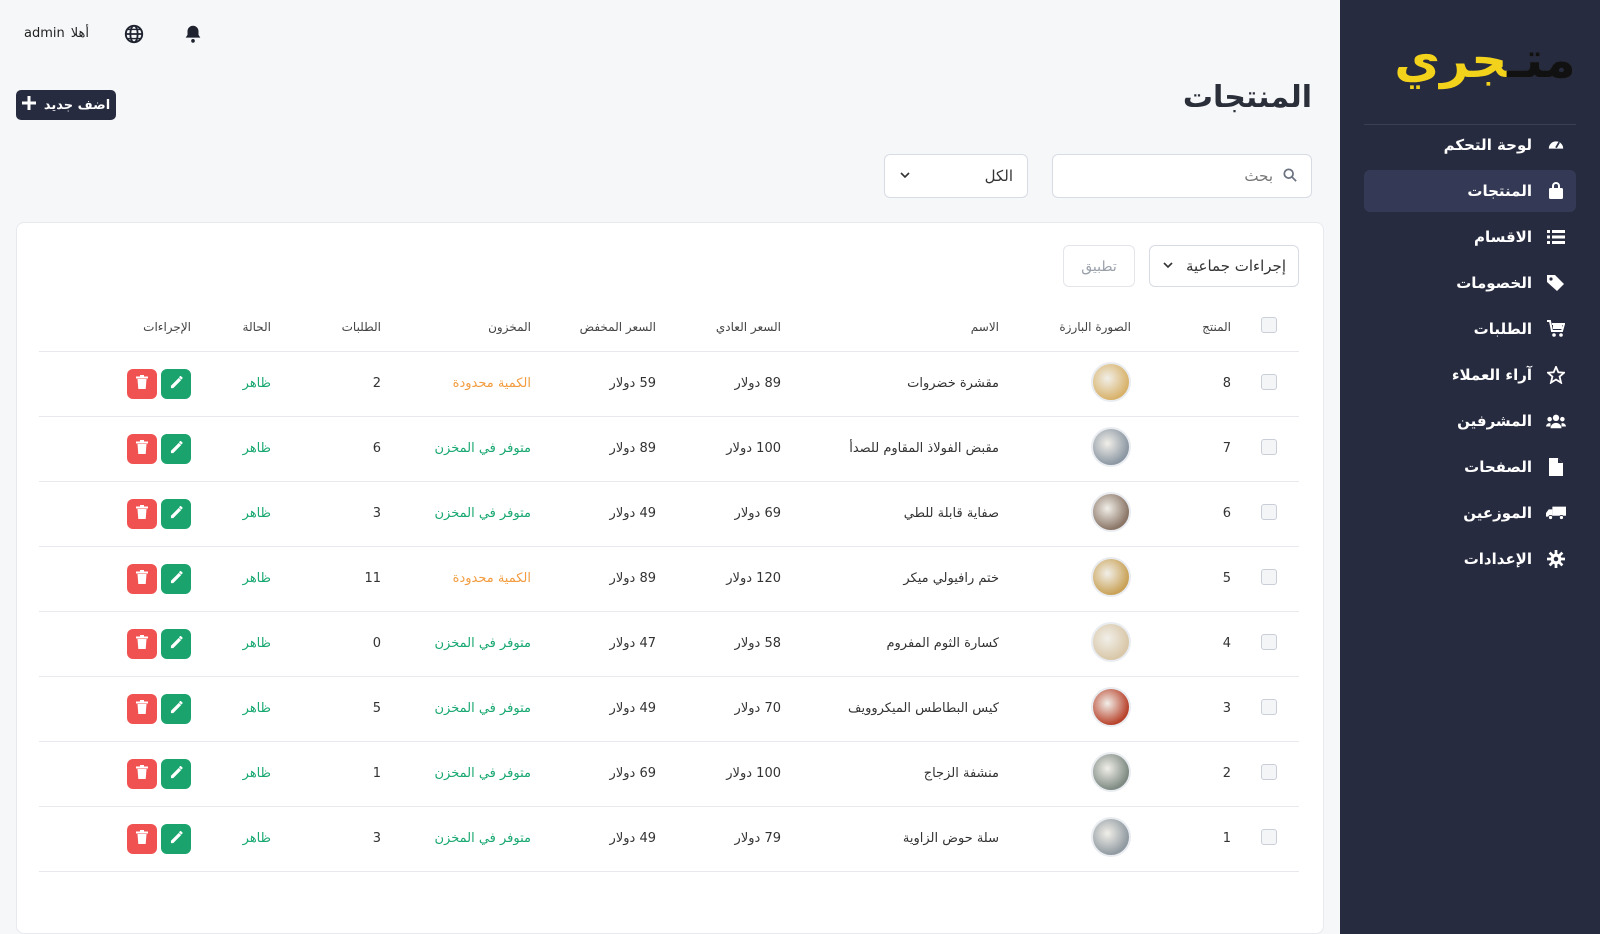 This screenshot has width=1600, height=934. I want to click on apply-button: تطبيق, so click(1099, 266).